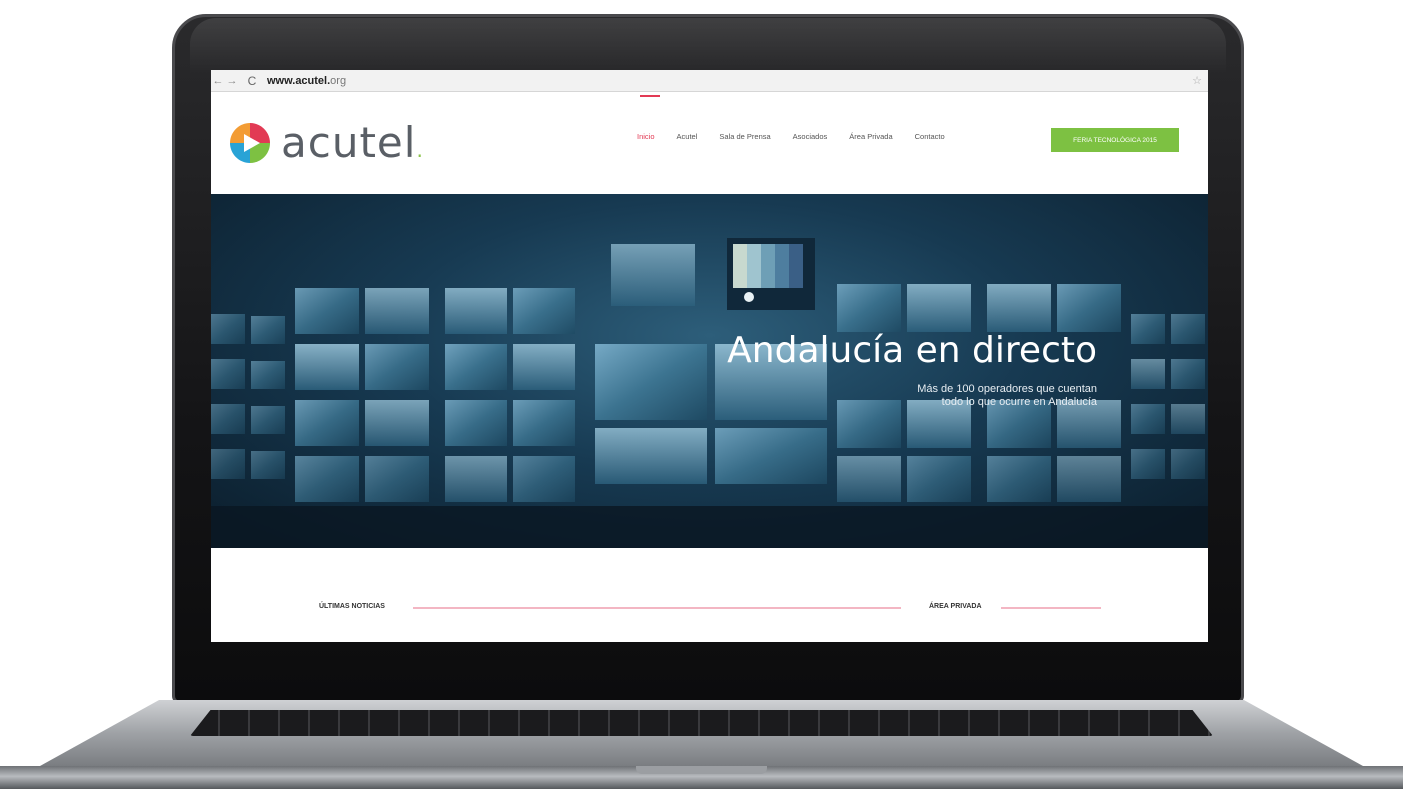 The image size is (1403, 789). I want to click on hero-subtitle-line-1: Más de 100 operadores que cuentan, so click(1007, 389).